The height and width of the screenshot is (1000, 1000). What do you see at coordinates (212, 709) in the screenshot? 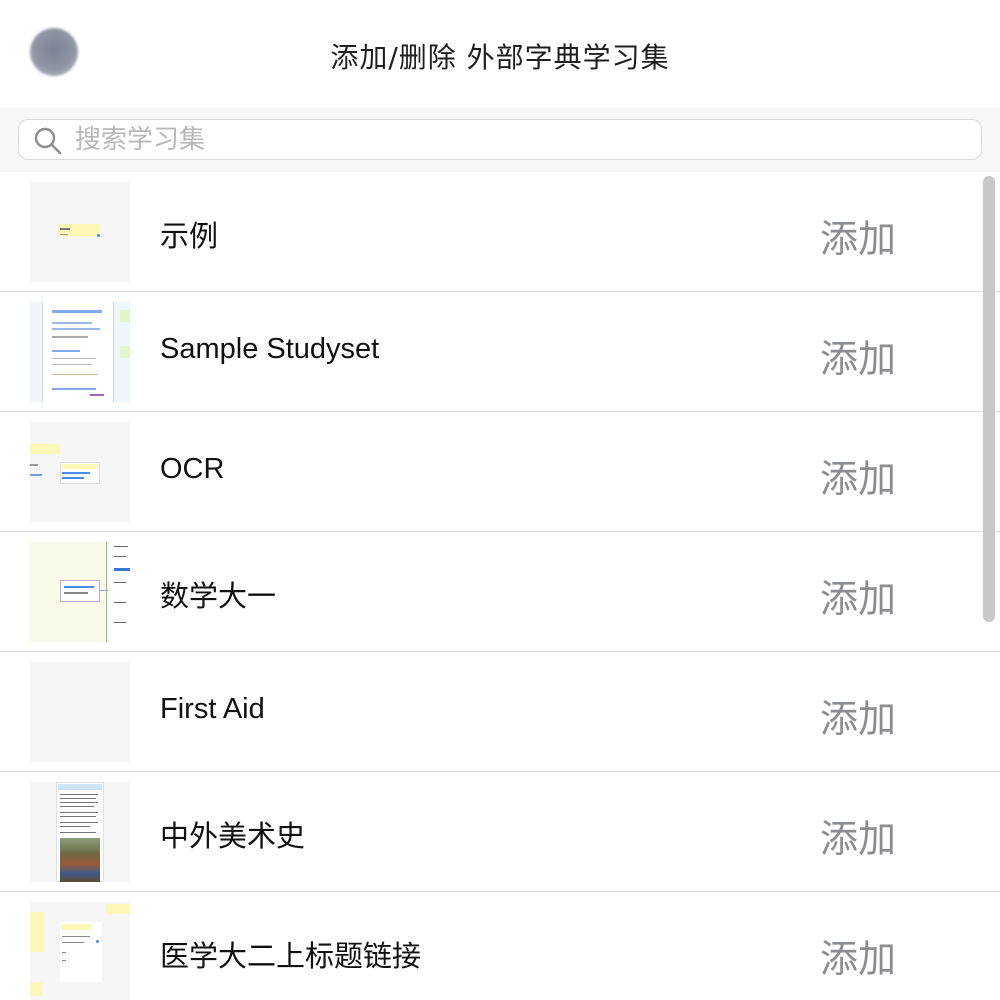
I see `studyset-title: First Aid` at bounding box center [212, 709].